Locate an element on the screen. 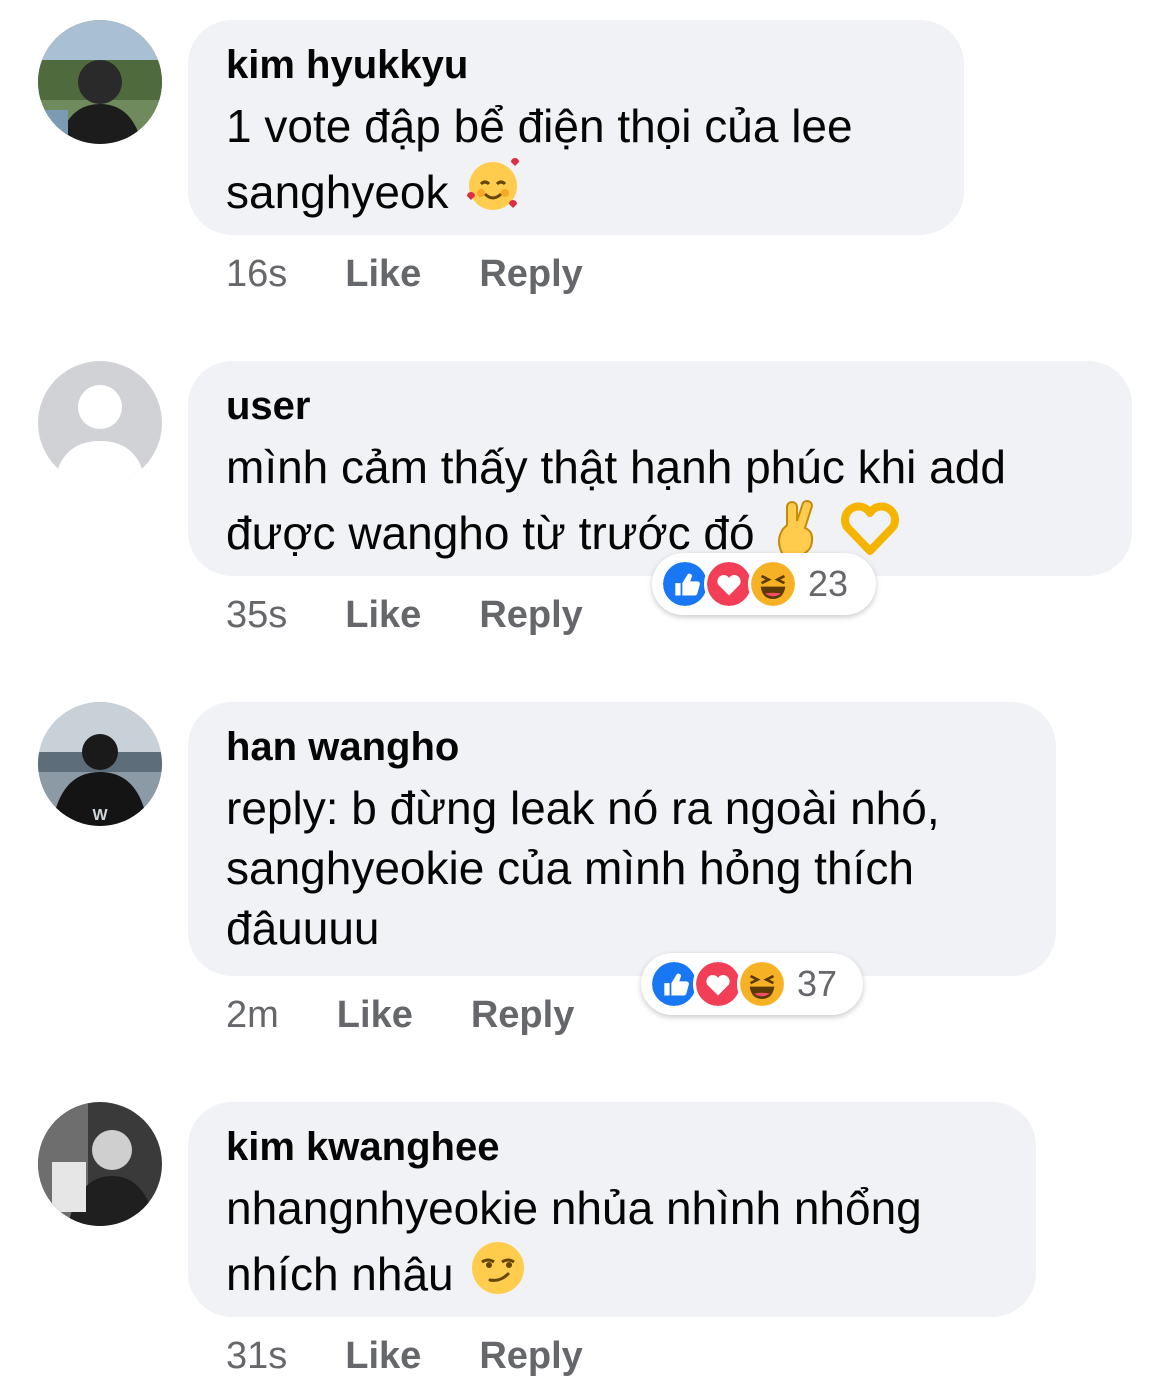 The height and width of the screenshot is (1393, 1170). comment-actions: 31s Like Reply is located at coordinates (404, 1356).